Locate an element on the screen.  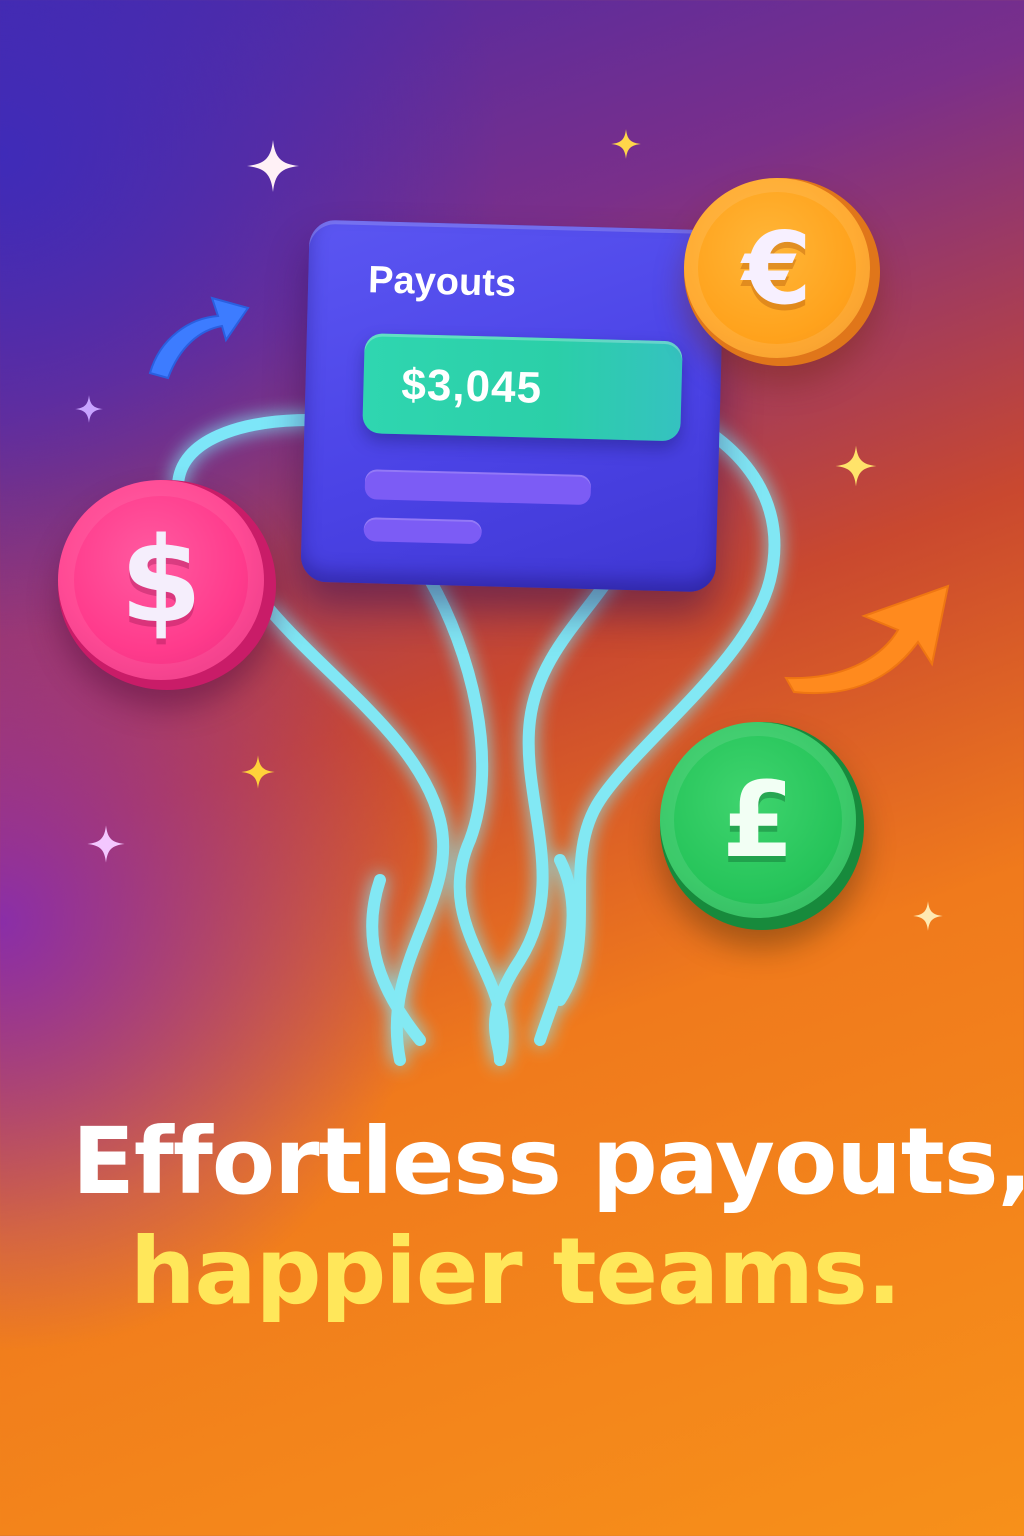
payout-amount-box: $3,045 is located at coordinates (522, 387).